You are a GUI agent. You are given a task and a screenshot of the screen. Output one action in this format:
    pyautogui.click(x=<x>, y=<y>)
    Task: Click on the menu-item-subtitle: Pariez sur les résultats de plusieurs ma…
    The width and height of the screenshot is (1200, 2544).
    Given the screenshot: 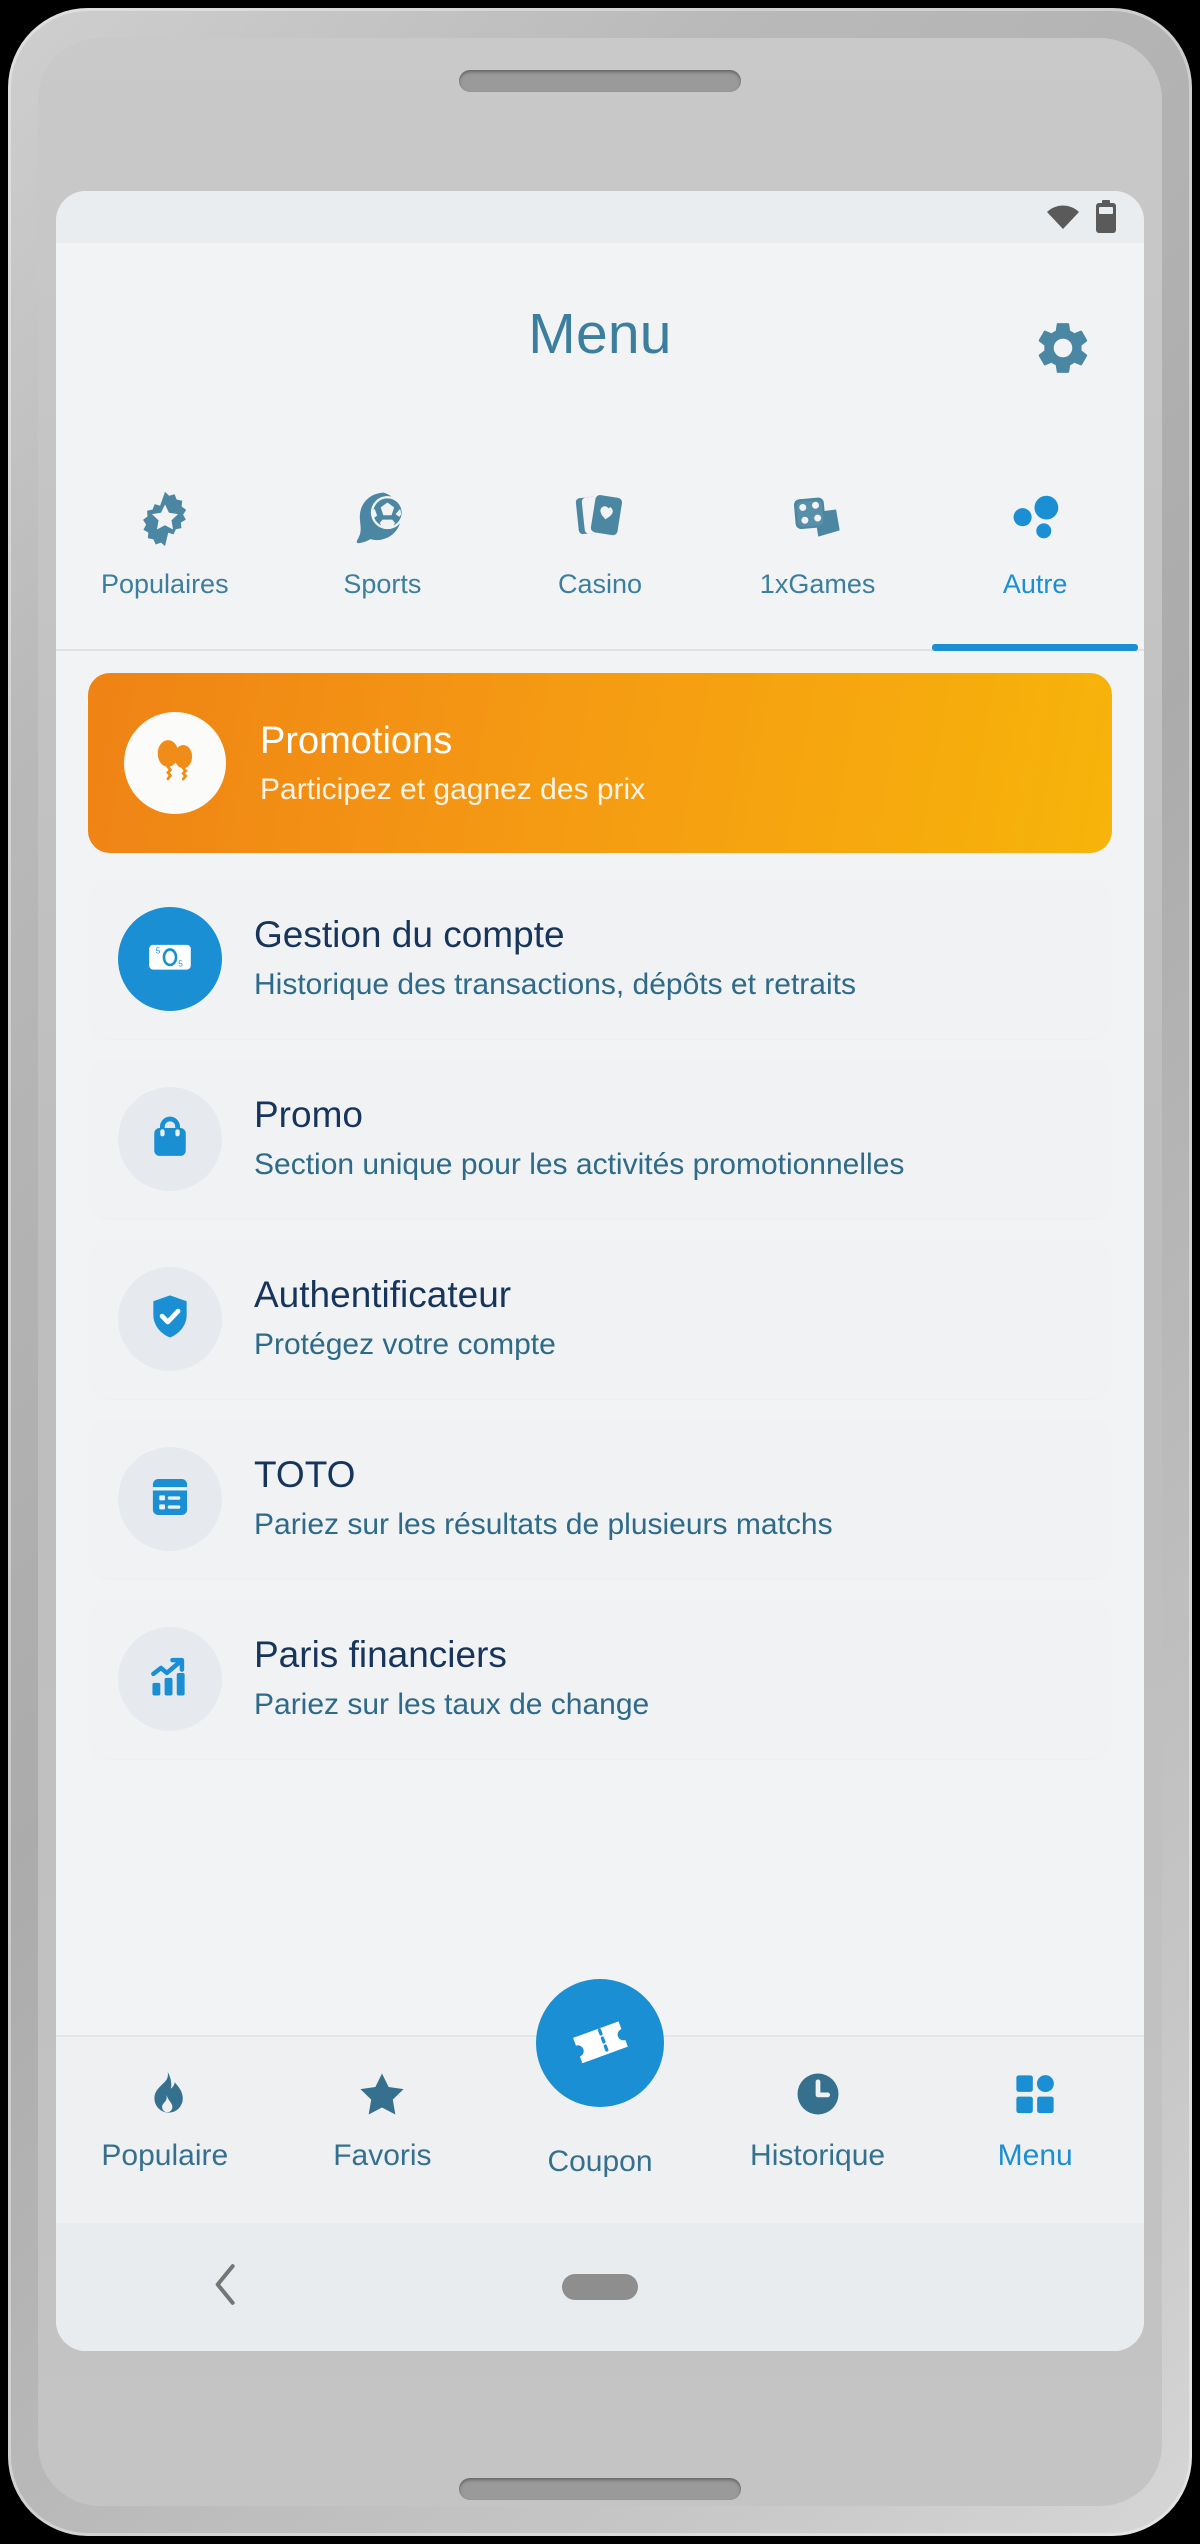 What is the action you would take?
    pyautogui.click(x=543, y=1524)
    